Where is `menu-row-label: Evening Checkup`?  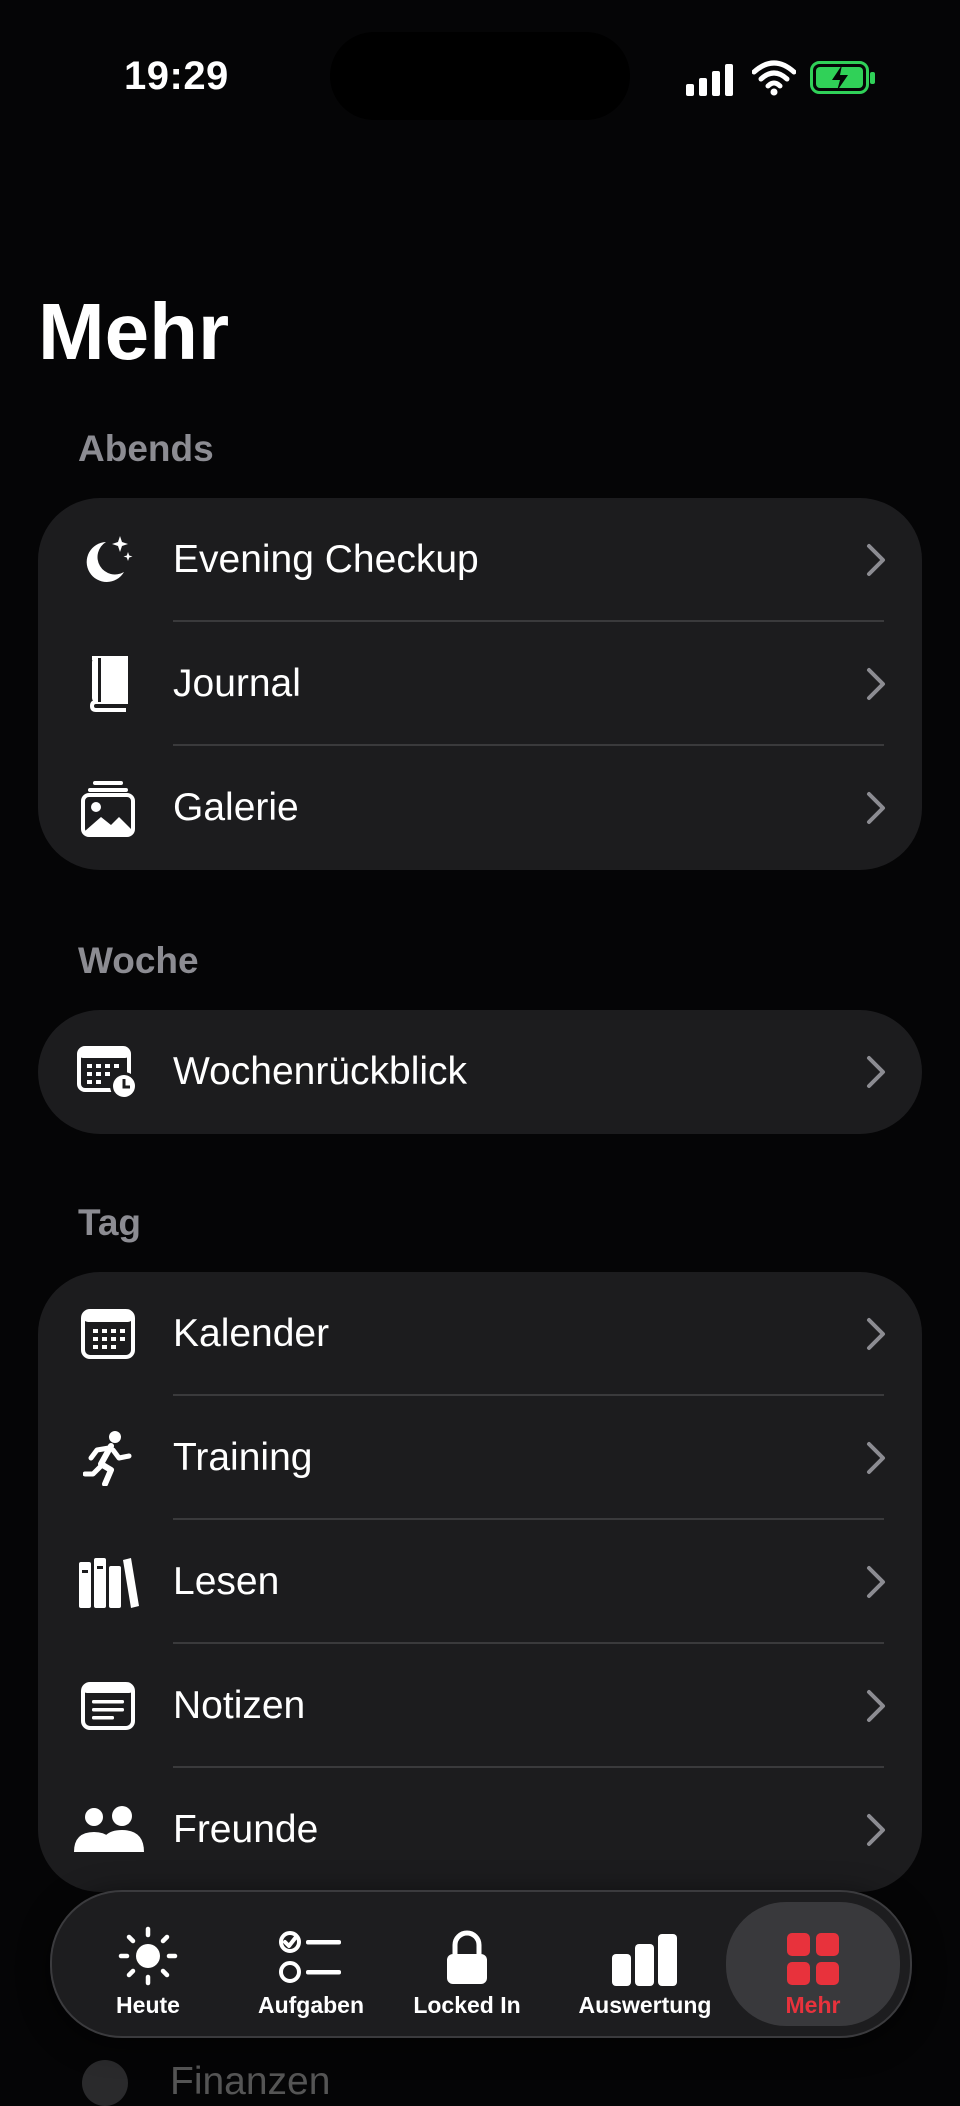 menu-row-label: Evening Checkup is located at coordinates (326, 559).